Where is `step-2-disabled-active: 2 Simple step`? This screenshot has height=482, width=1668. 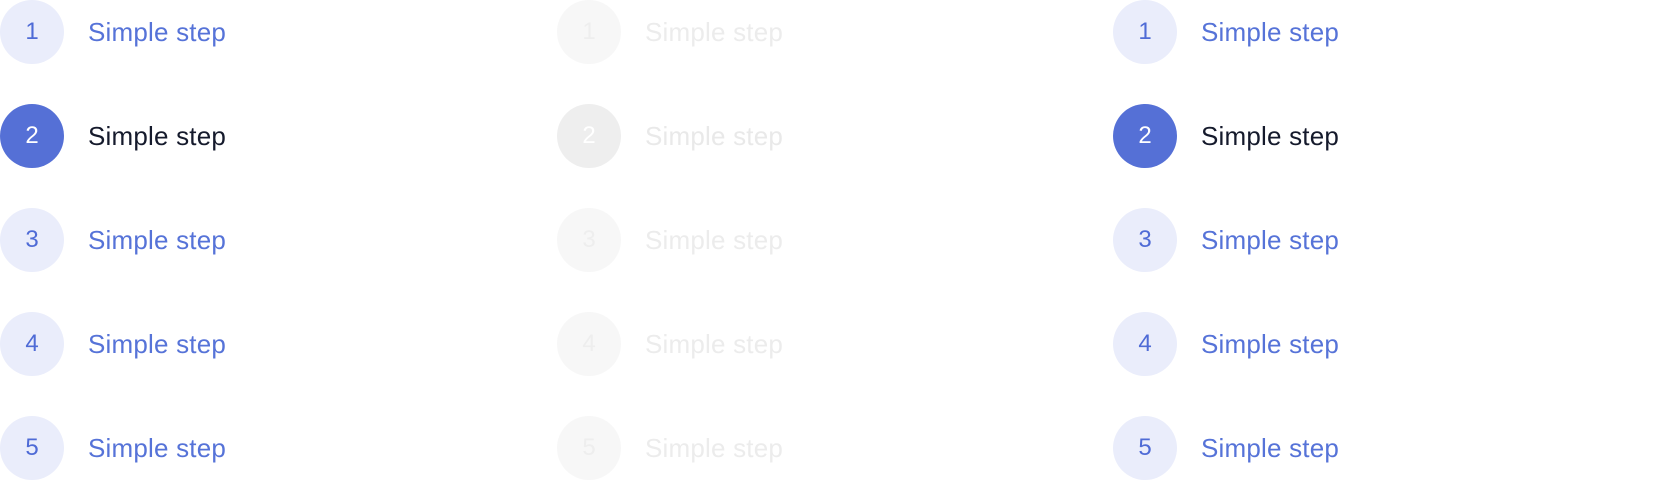
step-2-disabled-active: 2 Simple step is located at coordinates (737, 136).